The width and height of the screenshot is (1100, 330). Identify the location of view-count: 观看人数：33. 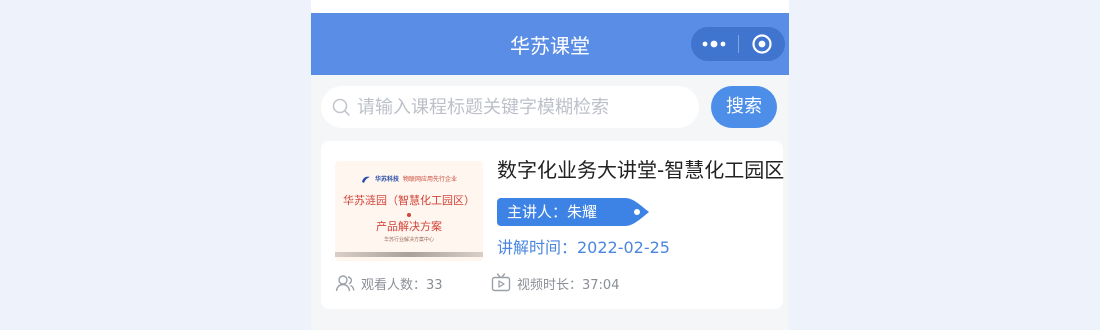
(389, 283).